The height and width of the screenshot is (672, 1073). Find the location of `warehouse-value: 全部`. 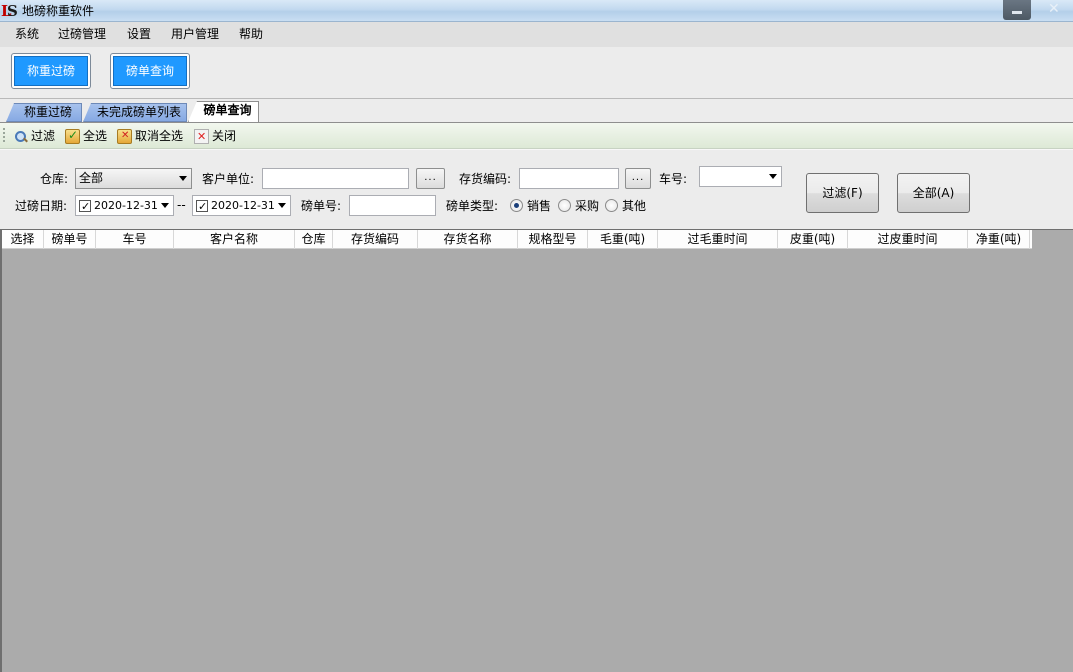

warehouse-value: 全部 is located at coordinates (91, 178).